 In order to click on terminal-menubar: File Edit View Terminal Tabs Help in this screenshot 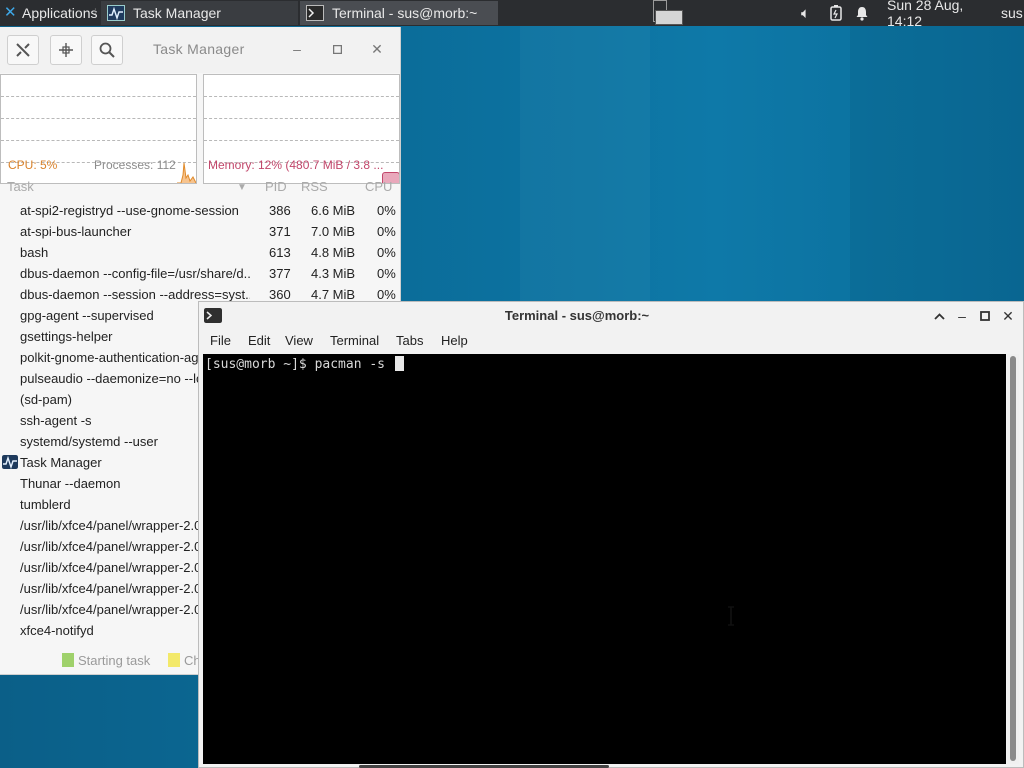, I will do `click(611, 341)`.